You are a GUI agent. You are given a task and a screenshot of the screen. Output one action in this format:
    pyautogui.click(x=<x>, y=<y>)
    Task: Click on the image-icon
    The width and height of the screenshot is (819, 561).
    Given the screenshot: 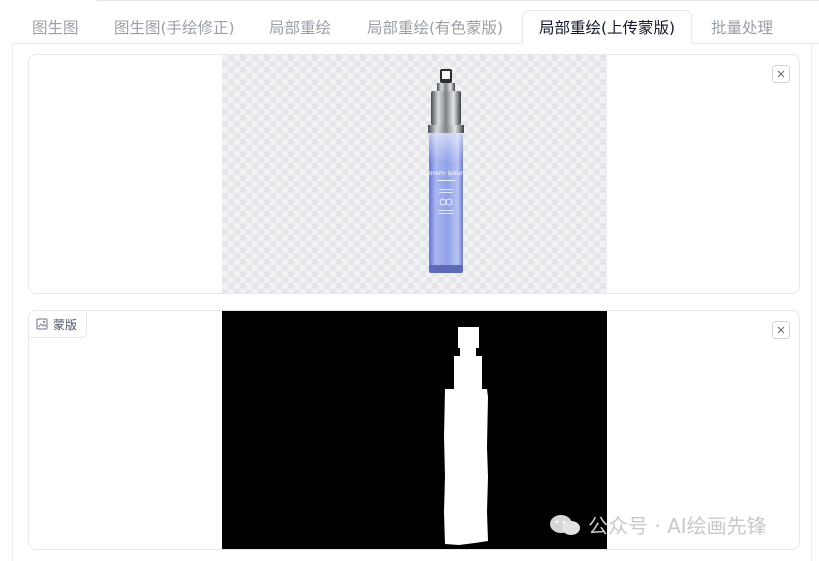 What is the action you would take?
    pyautogui.click(x=42, y=324)
    